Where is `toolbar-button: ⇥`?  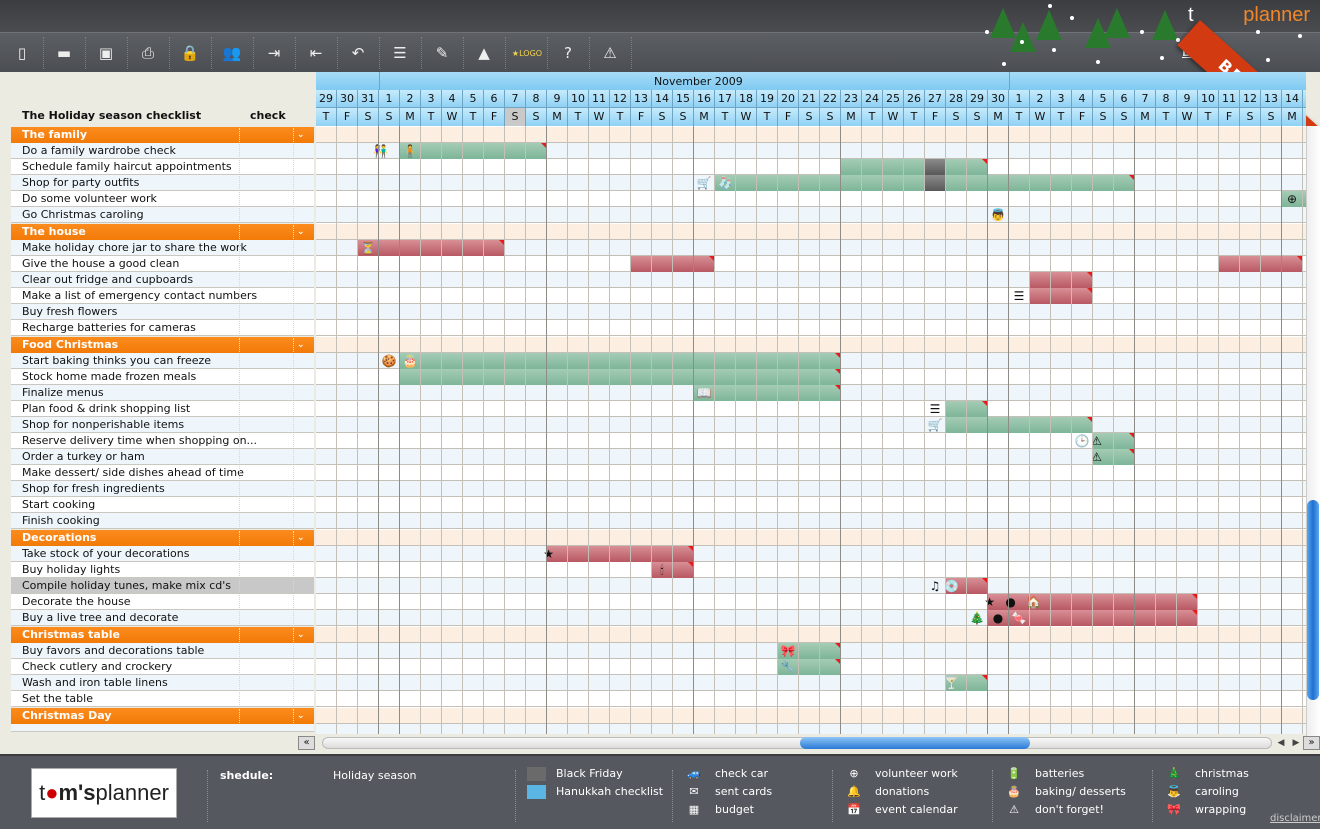
toolbar-button: ⇥ is located at coordinates (274, 53).